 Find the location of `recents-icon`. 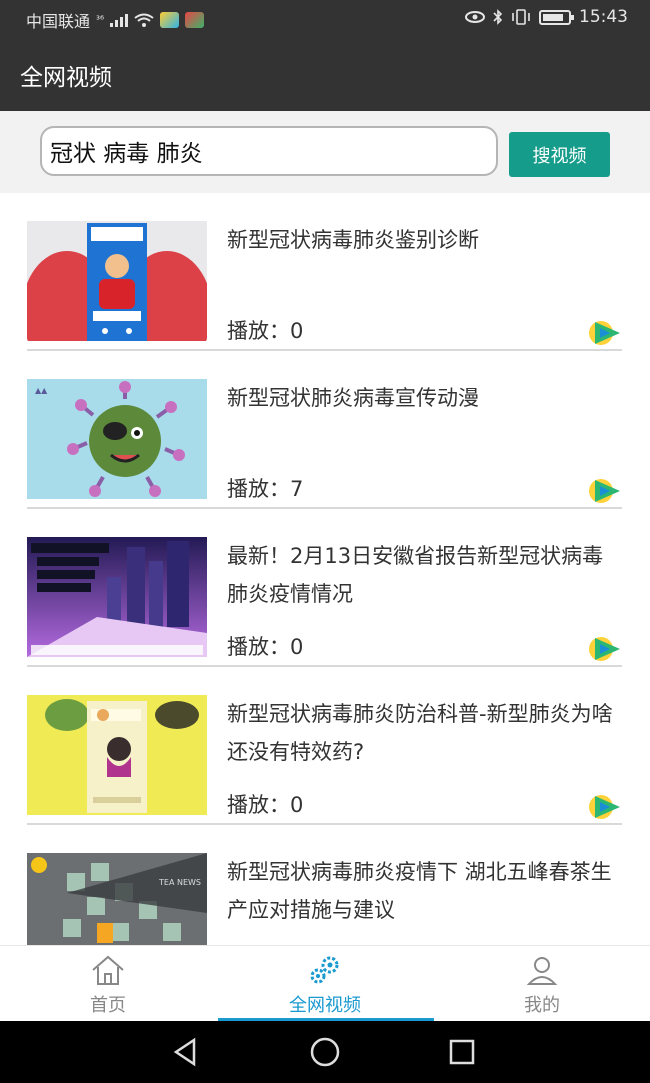

recents-icon is located at coordinates (462, 1052).